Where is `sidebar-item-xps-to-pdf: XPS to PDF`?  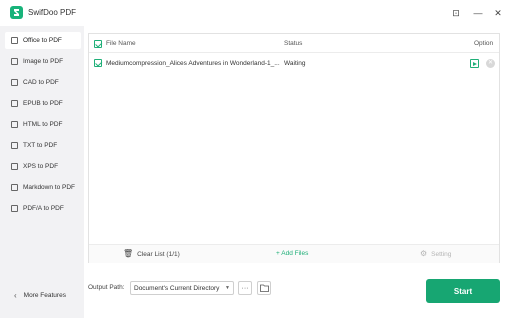
sidebar-item-xps-to-pdf: XPS to PDF is located at coordinates (43, 166).